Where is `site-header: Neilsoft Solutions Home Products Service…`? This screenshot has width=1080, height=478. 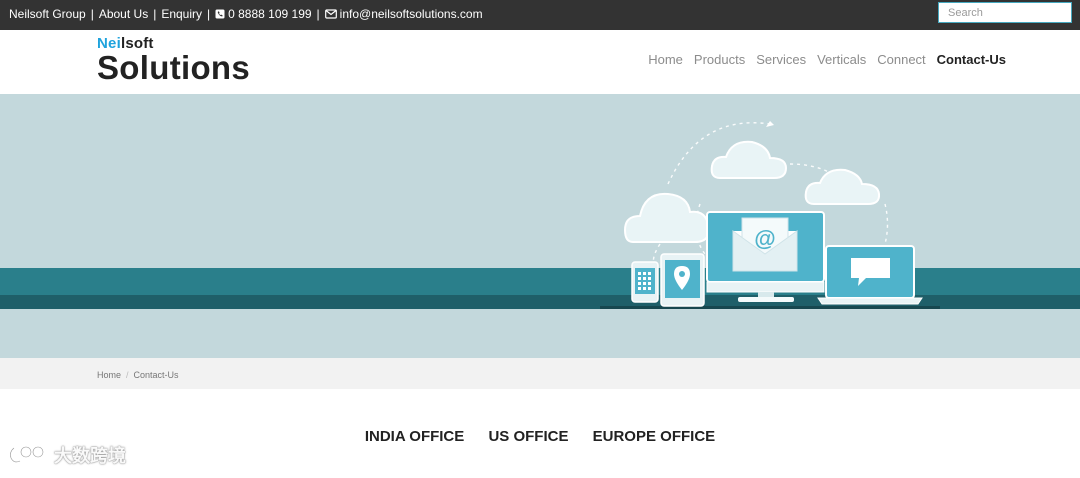
site-header: Neilsoft Solutions Home Products Service… is located at coordinates (540, 62).